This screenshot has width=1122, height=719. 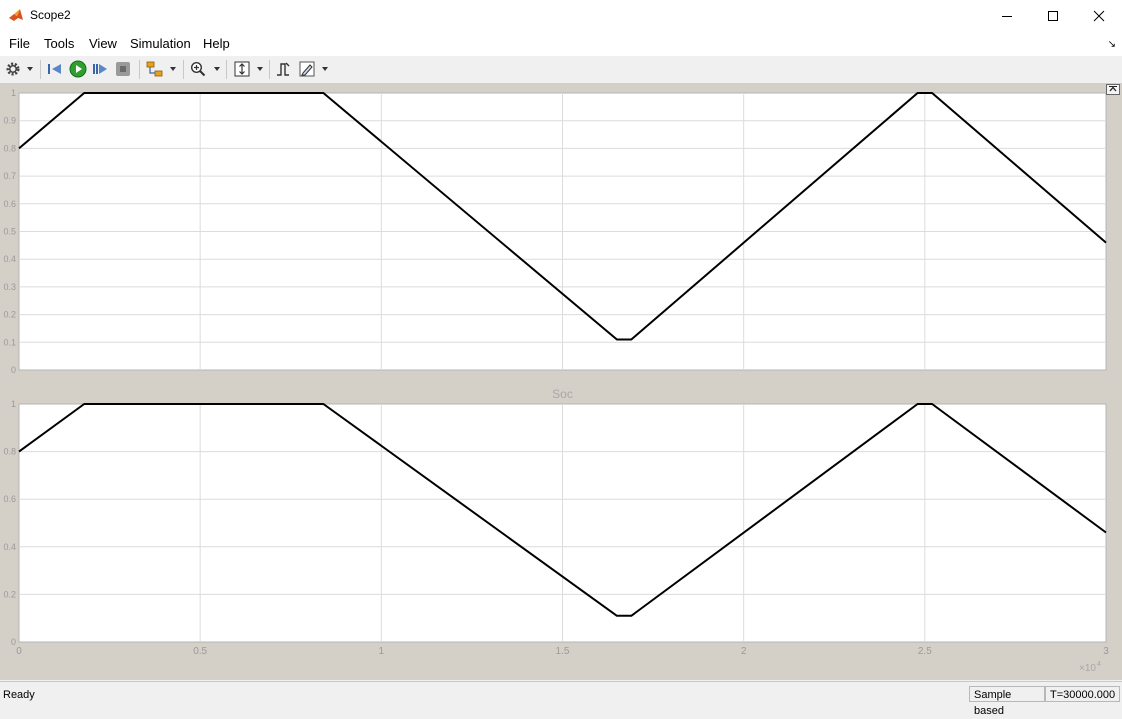 What do you see at coordinates (562, 394) in the screenshot?
I see `axes-title: Soc` at bounding box center [562, 394].